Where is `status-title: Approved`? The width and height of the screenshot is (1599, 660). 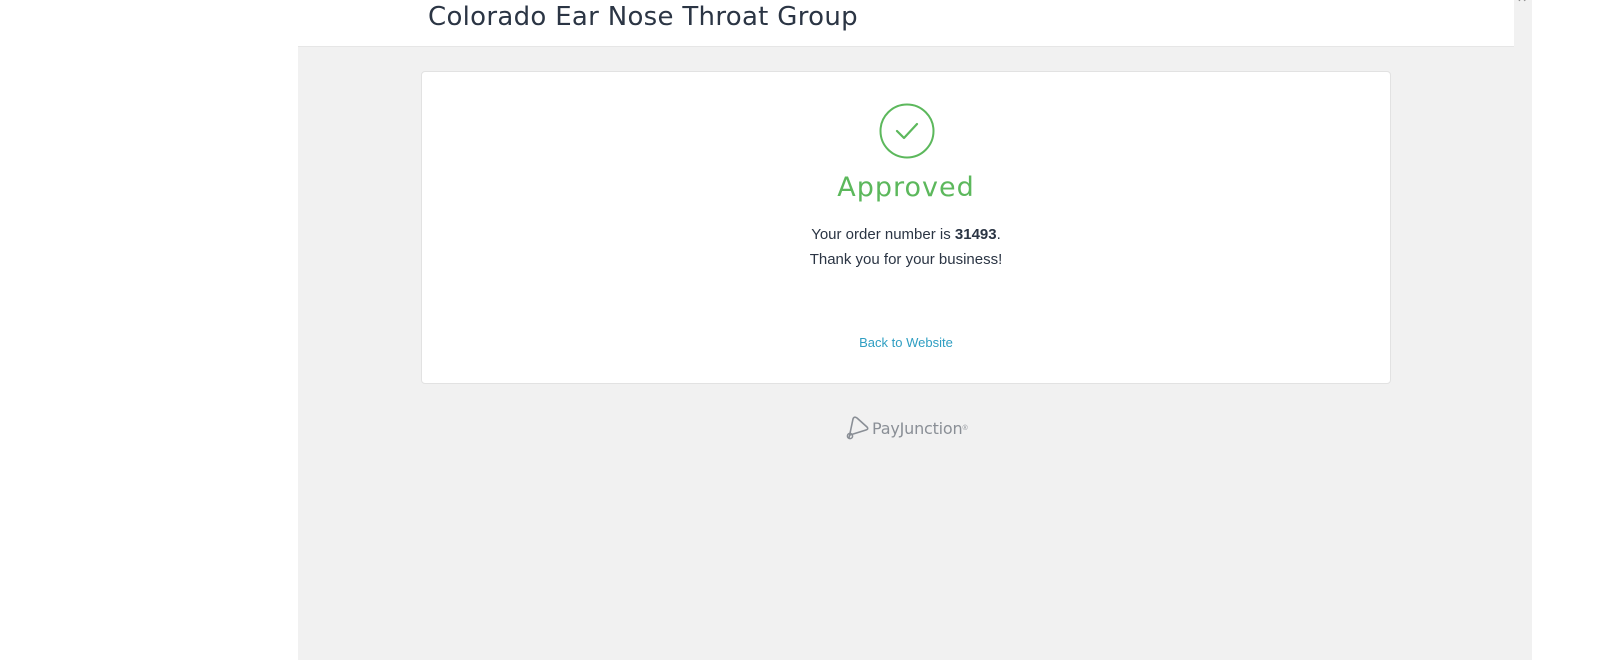 status-title: Approved is located at coordinates (906, 187).